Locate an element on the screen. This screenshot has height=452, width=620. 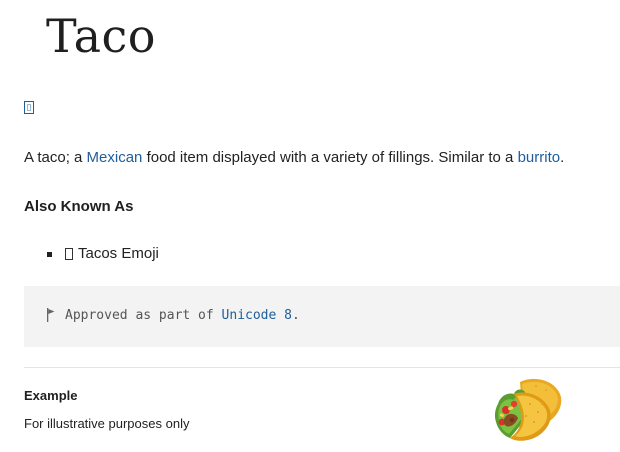
approval-note-text: Approved as part of Unicode 8. is located at coordinates (182, 316).